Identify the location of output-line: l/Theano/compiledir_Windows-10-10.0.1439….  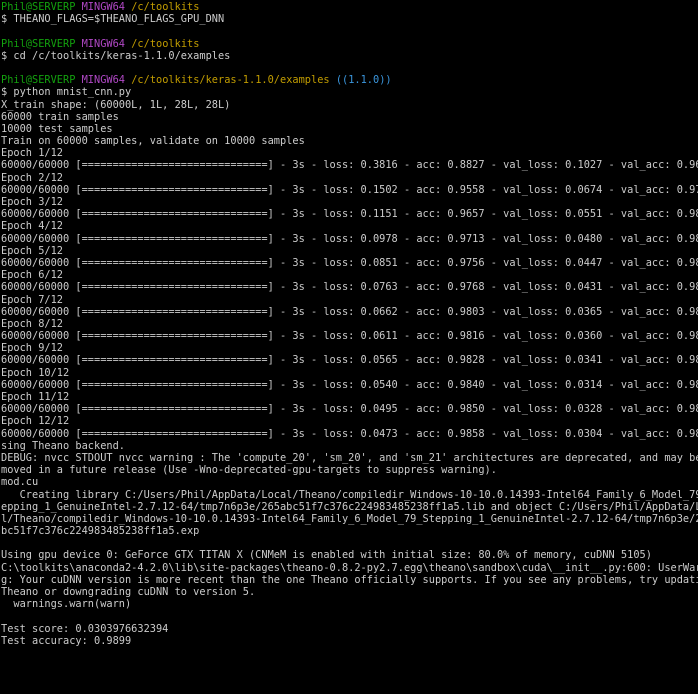
(349, 518).